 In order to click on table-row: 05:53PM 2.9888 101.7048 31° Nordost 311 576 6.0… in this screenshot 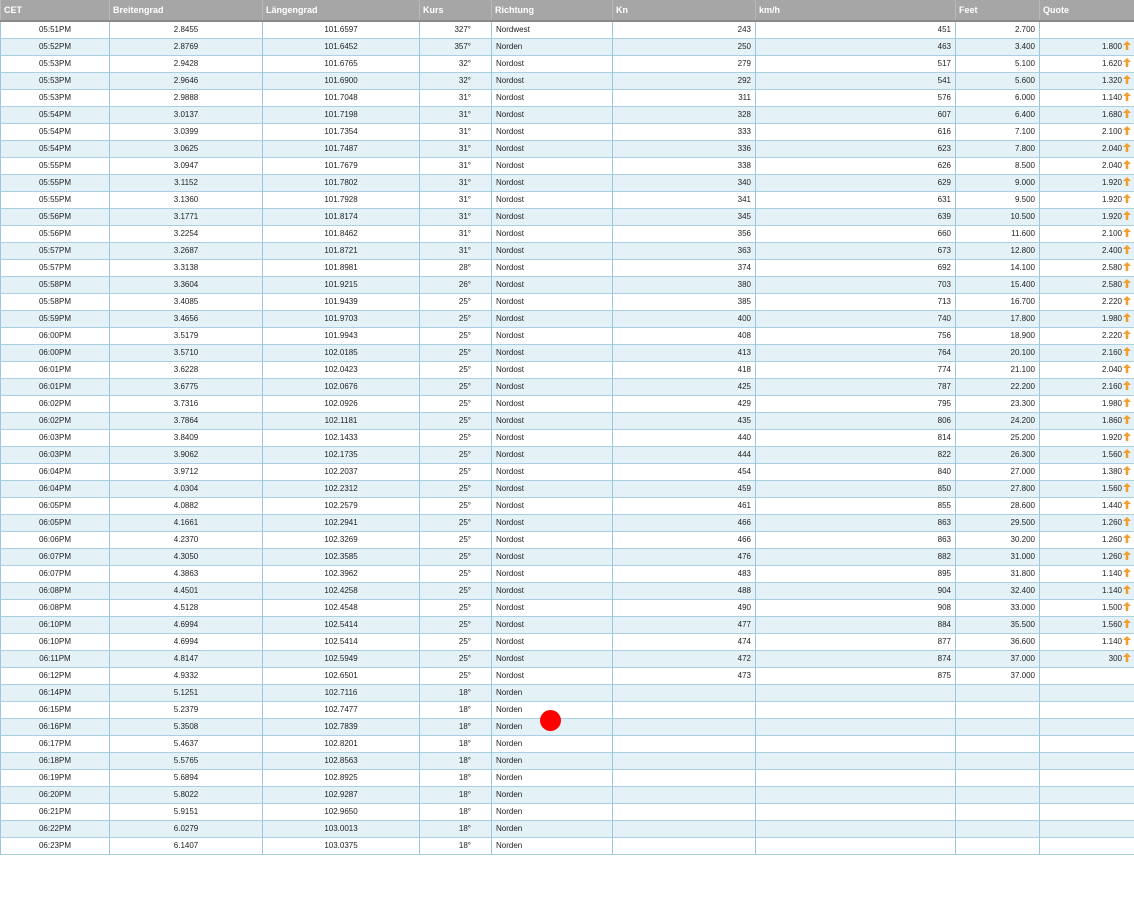, I will do `click(567, 98)`.